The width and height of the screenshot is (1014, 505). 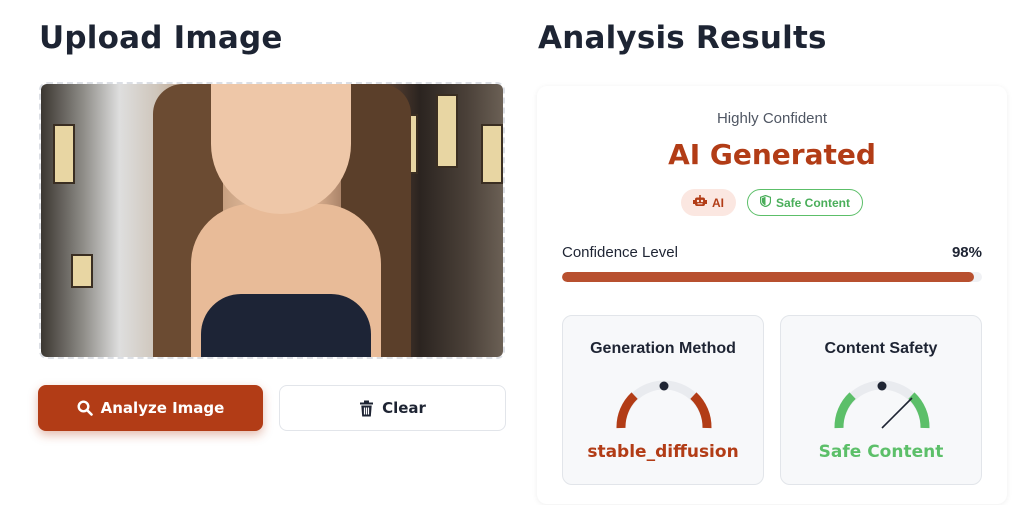 I want to click on clear-button: Clear, so click(x=392, y=408).